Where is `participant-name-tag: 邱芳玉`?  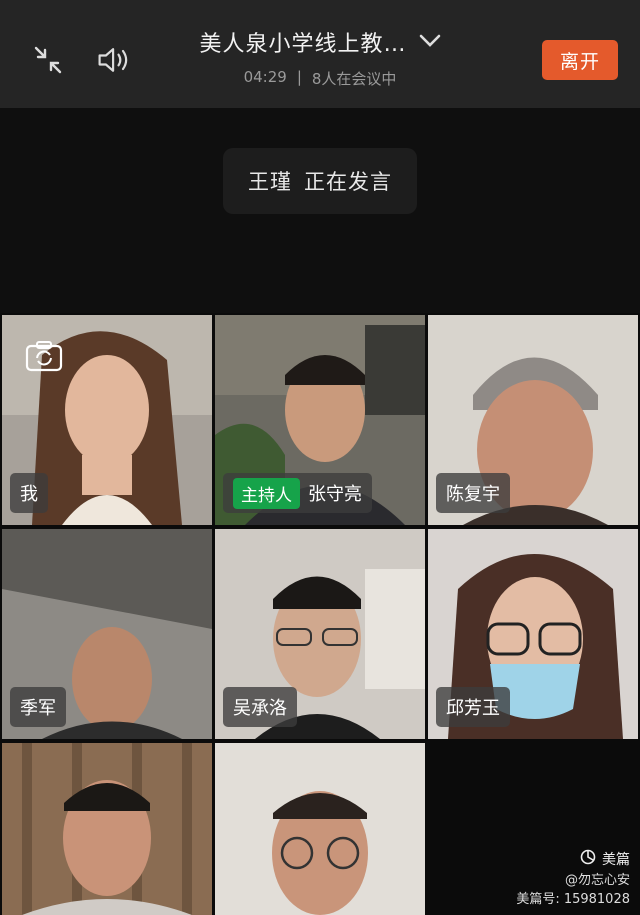 participant-name-tag: 邱芳玉 is located at coordinates (473, 707).